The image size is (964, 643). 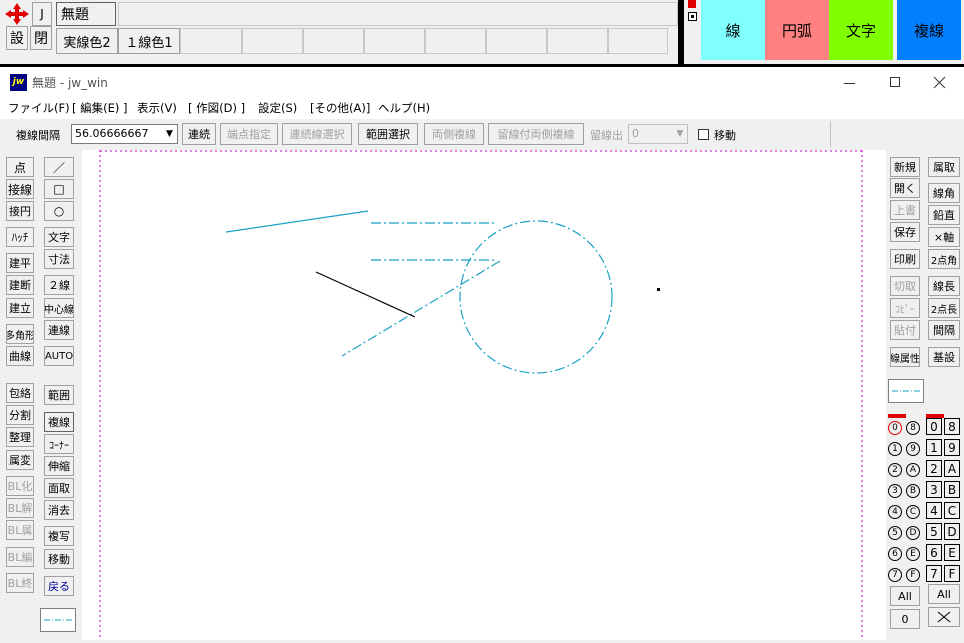 What do you see at coordinates (952, 468) in the screenshot?
I see `layer-a: A` at bounding box center [952, 468].